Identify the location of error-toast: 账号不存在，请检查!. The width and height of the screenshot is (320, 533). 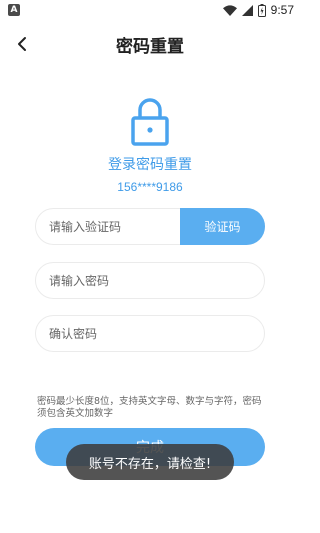
(150, 462).